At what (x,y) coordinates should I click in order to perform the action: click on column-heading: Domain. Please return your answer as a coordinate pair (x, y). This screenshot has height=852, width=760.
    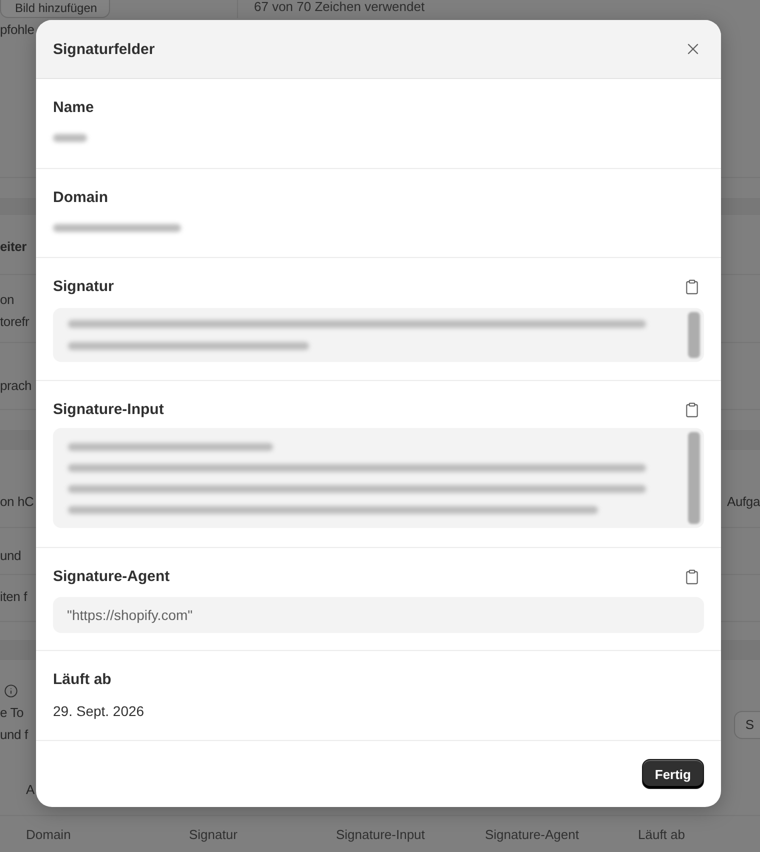
    Looking at the image, I should click on (107, 834).